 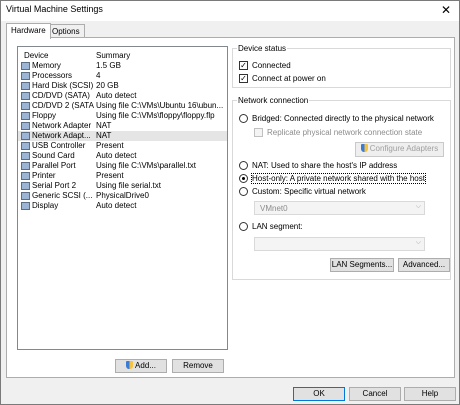 I want to click on custom-network-value: VMnet0, so click(x=274, y=208).